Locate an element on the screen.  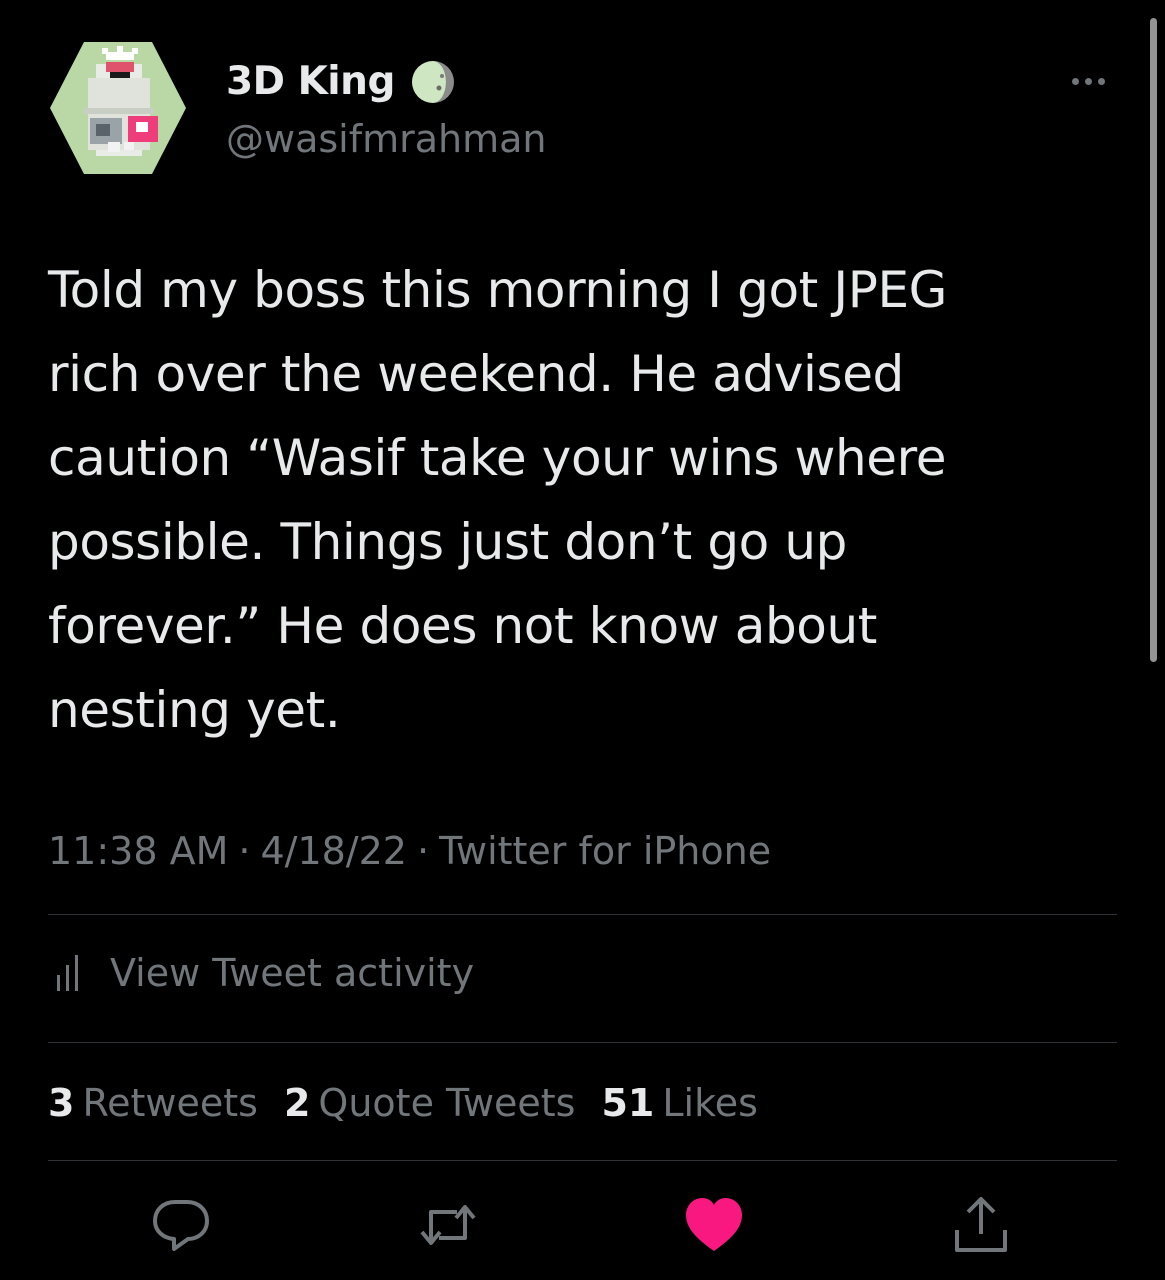
moon-icon is located at coordinates (433, 82).